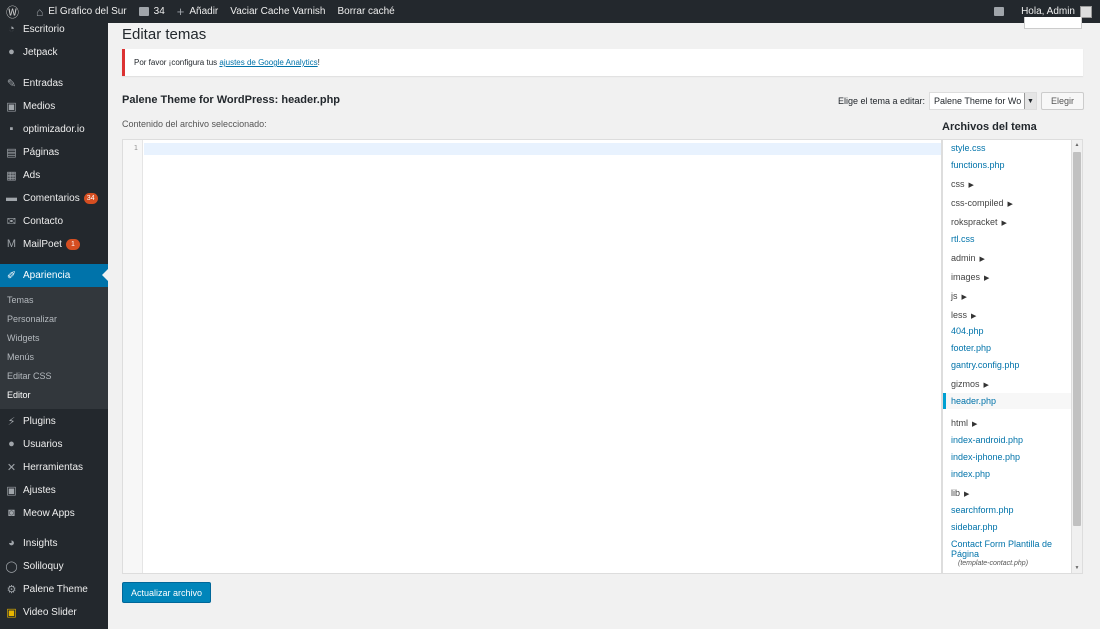 The image size is (1100, 629). What do you see at coordinates (987, 440) in the screenshot?
I see `file-link: index-android.php` at bounding box center [987, 440].